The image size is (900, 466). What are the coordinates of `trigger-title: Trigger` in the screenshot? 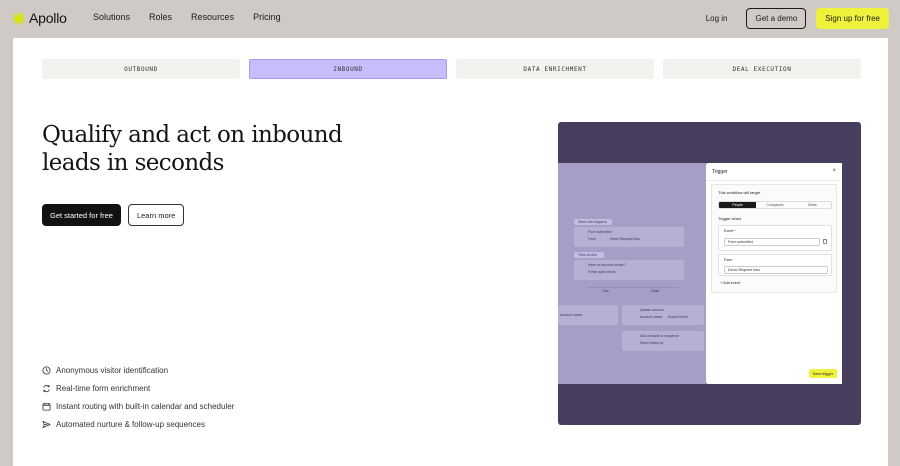 It's located at (720, 172).